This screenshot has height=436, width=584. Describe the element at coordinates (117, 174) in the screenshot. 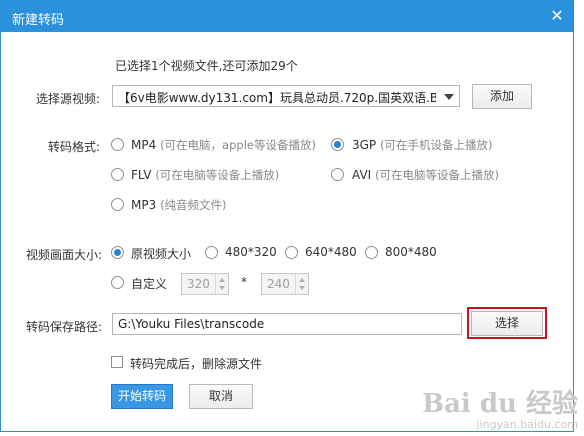

I see `radio-flv` at that location.